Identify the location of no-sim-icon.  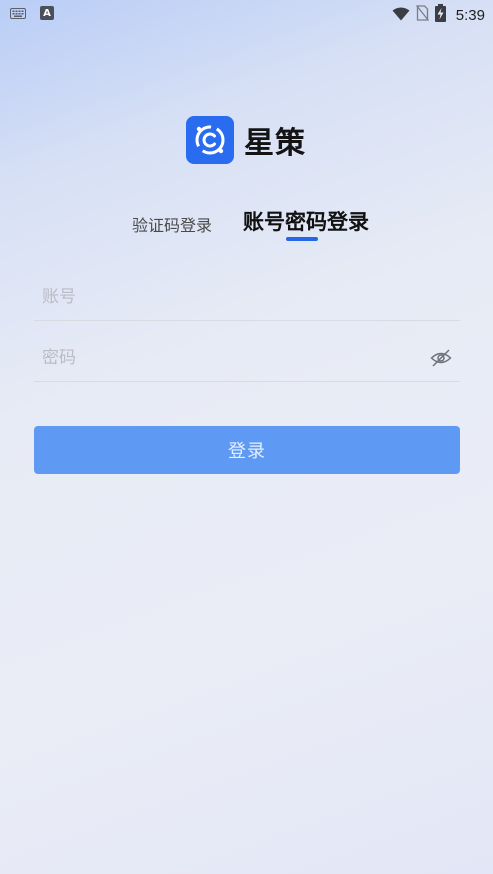
(422, 15).